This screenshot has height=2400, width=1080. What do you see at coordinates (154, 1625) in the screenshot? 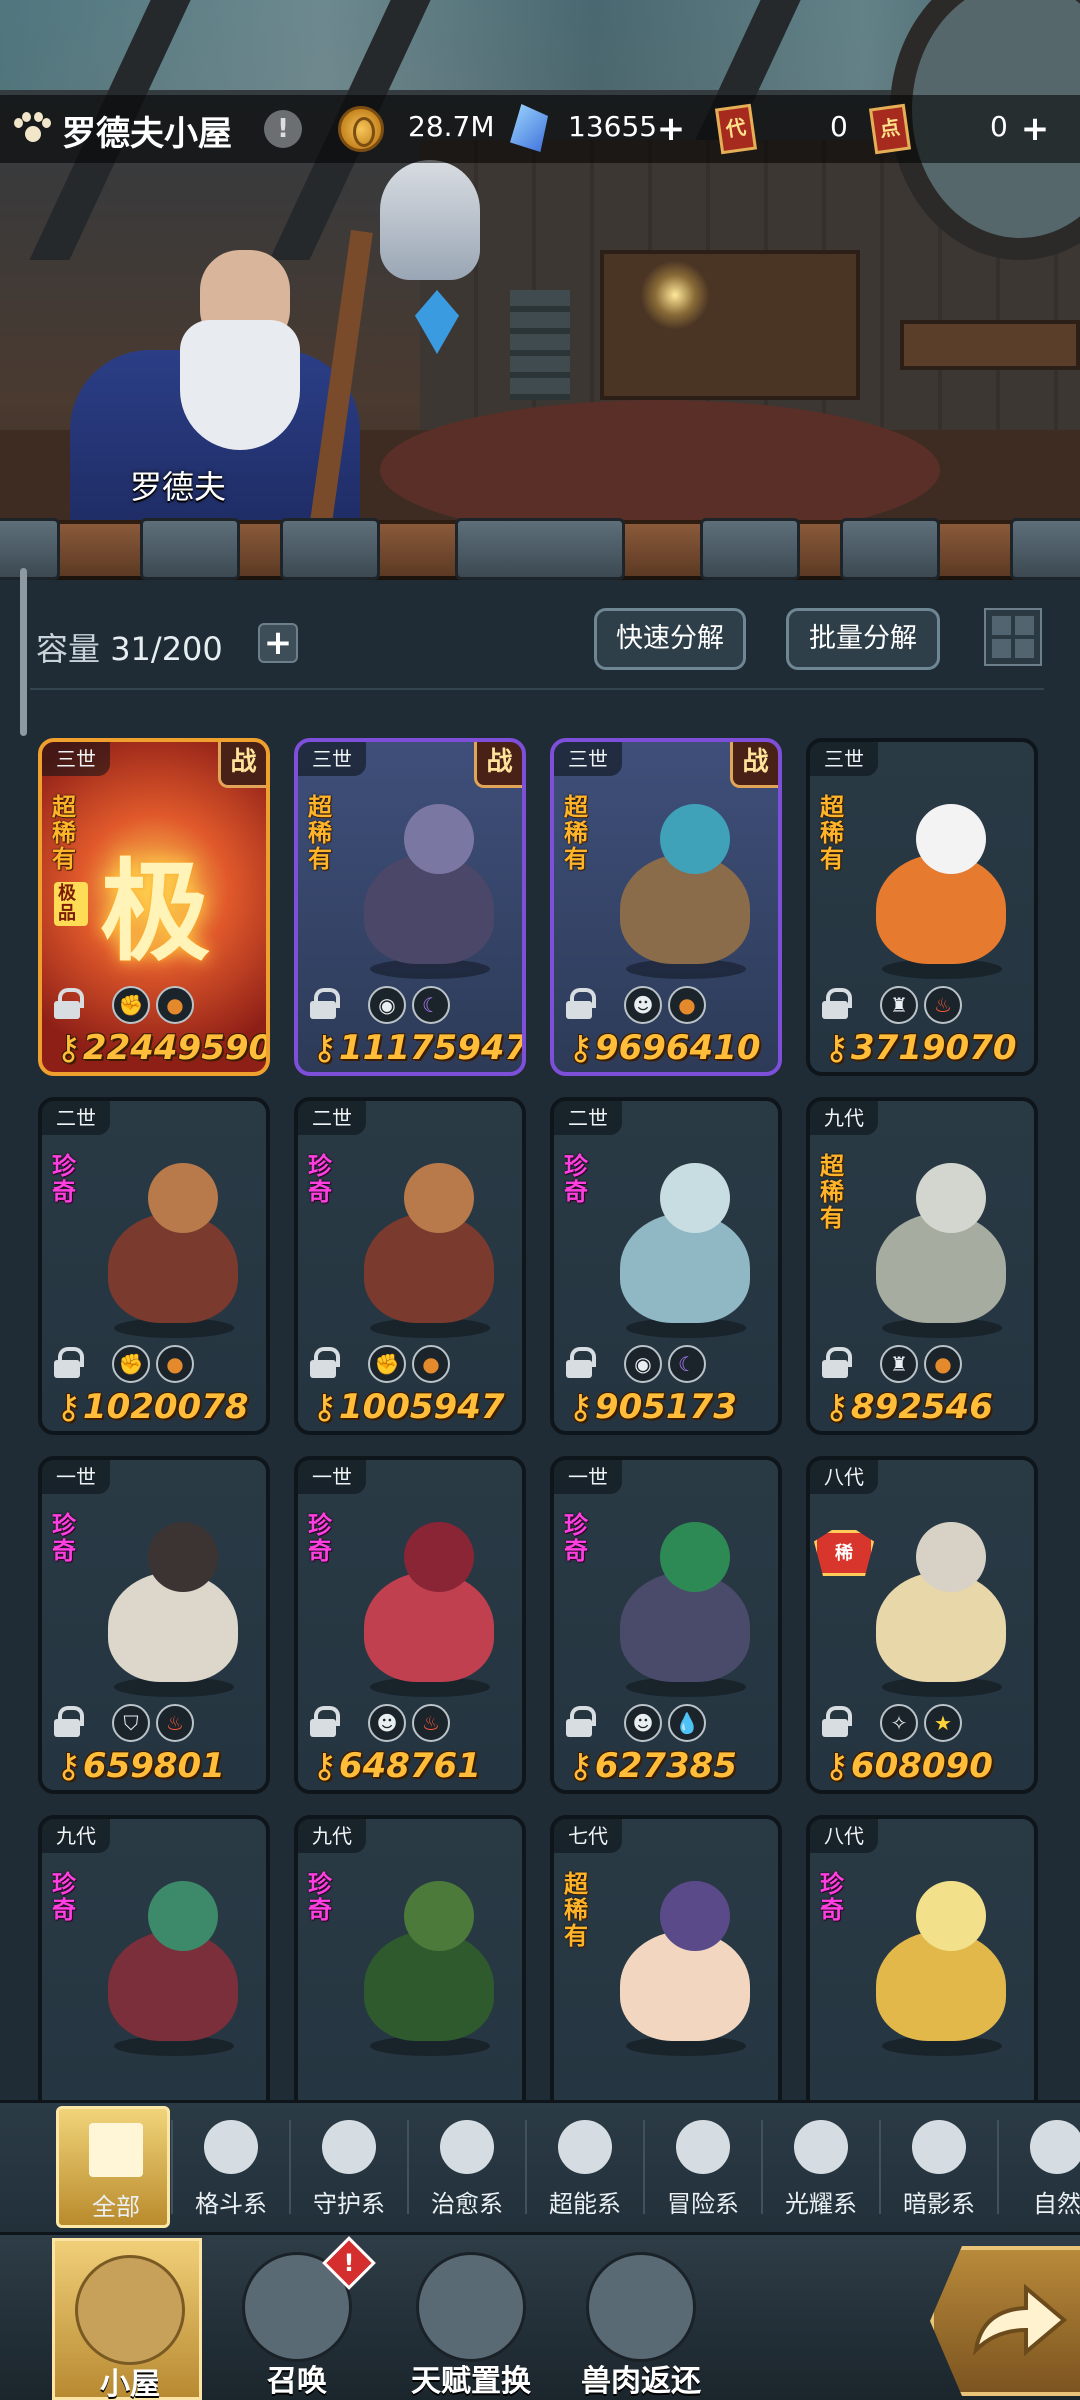
I see `pet-card: 一世 珍奇 ⛉ ♨ ⚷659801` at bounding box center [154, 1625].